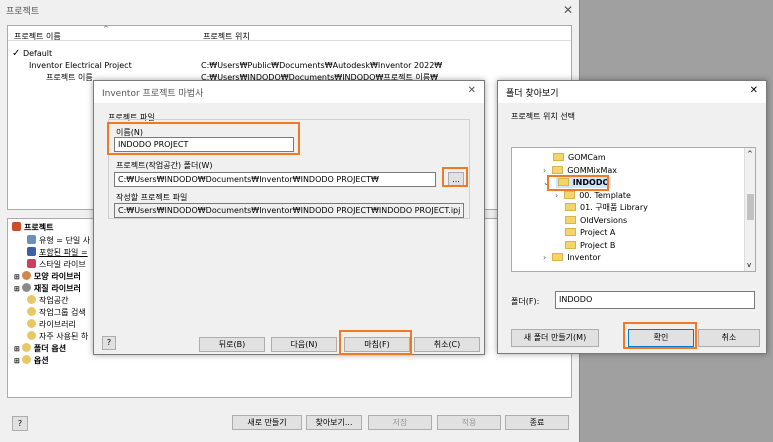 Image resolution: width=773 pixels, height=442 pixels. What do you see at coordinates (23, 12) in the screenshot?
I see `projects-title-text: 프로젝트` at bounding box center [23, 12].